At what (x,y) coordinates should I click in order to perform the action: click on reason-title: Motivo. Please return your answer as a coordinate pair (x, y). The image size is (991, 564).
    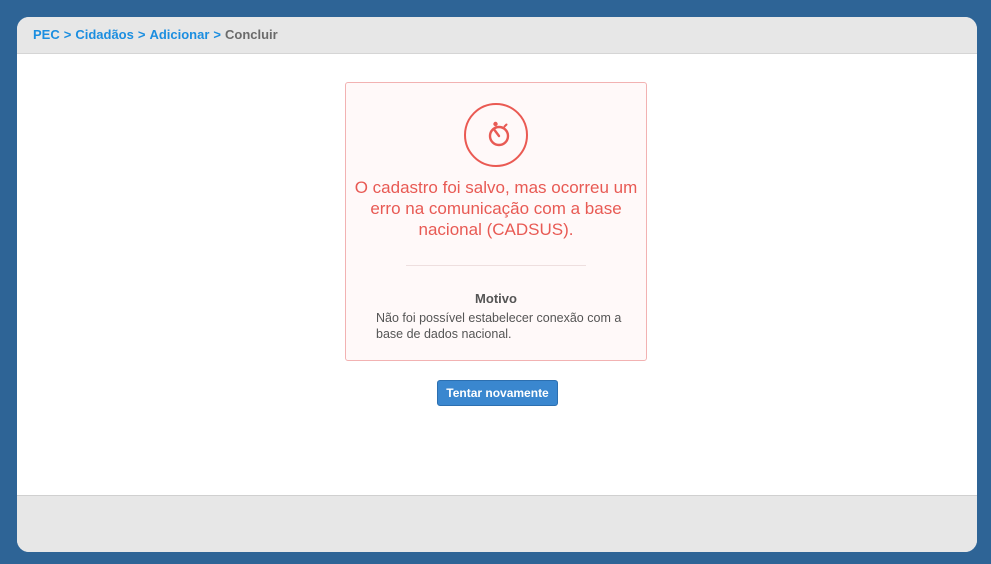
    Looking at the image, I should click on (496, 298).